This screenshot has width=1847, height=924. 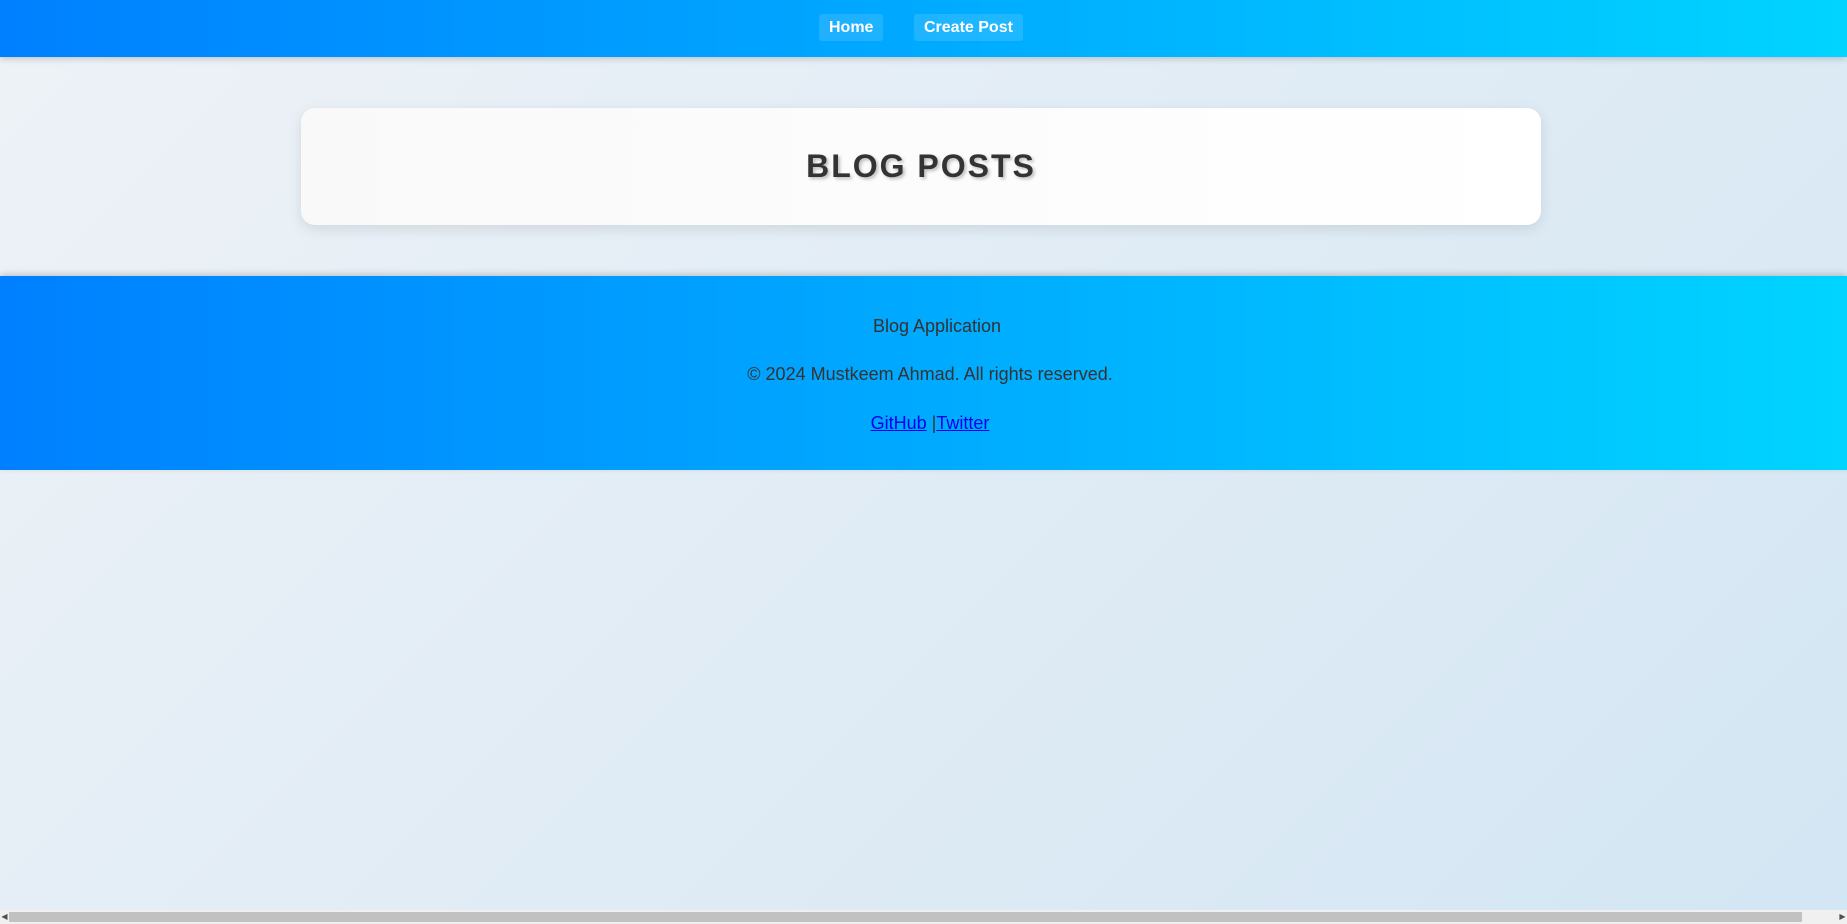 What do you see at coordinates (1842, 917) in the screenshot?
I see `arrow-right-icon: ▶` at bounding box center [1842, 917].